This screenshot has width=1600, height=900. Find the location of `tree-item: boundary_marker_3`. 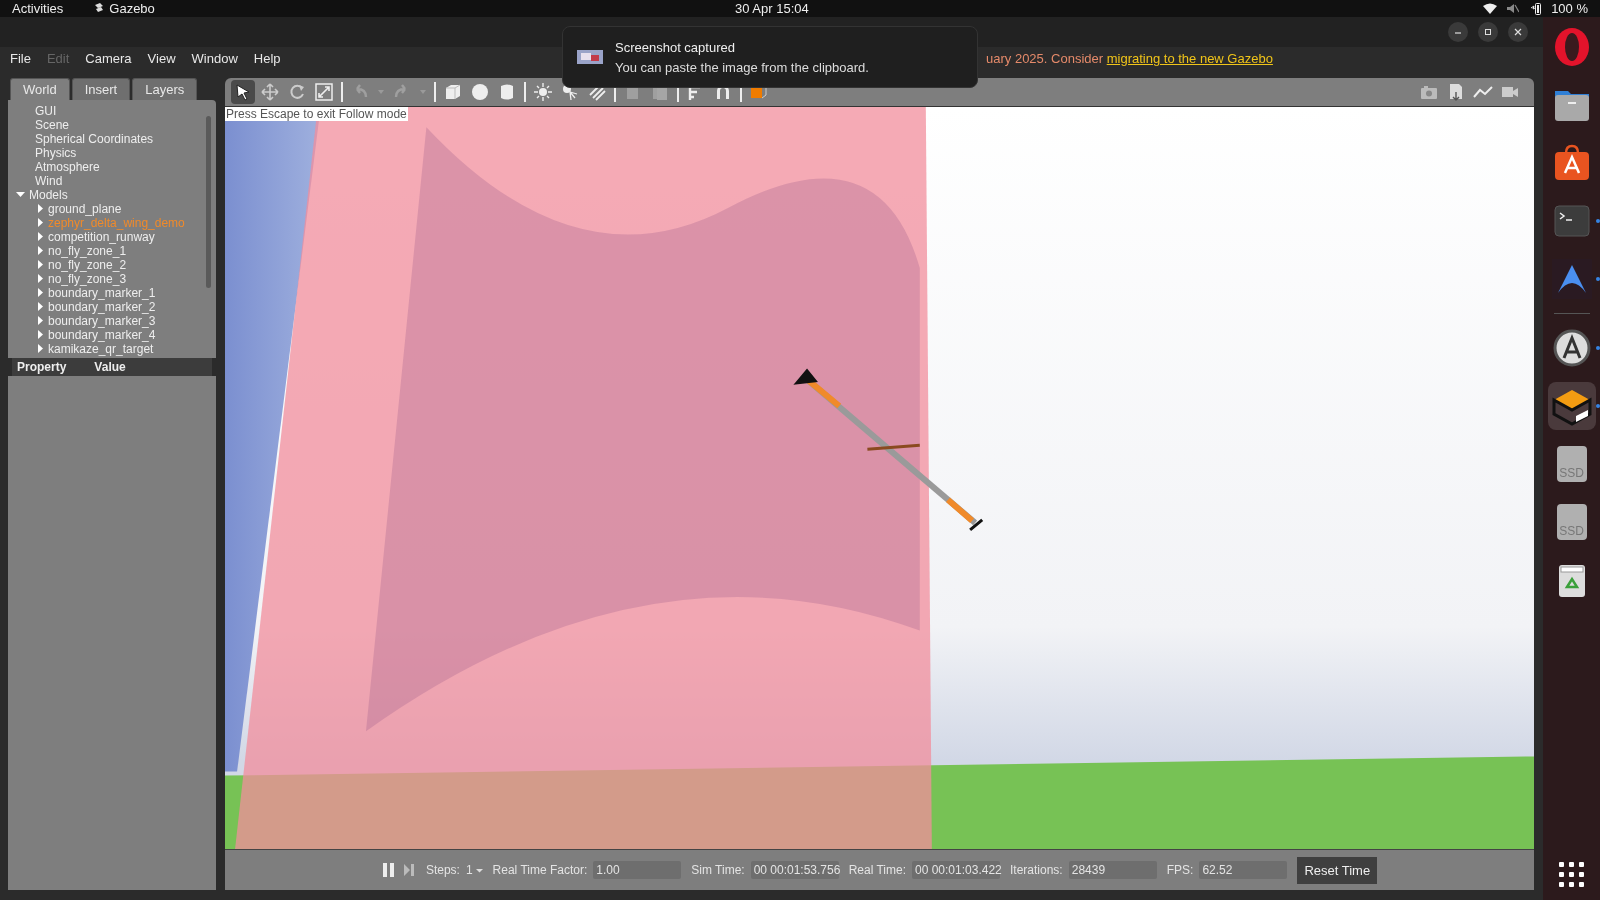

tree-item: boundary_marker_3 is located at coordinates (102, 320).